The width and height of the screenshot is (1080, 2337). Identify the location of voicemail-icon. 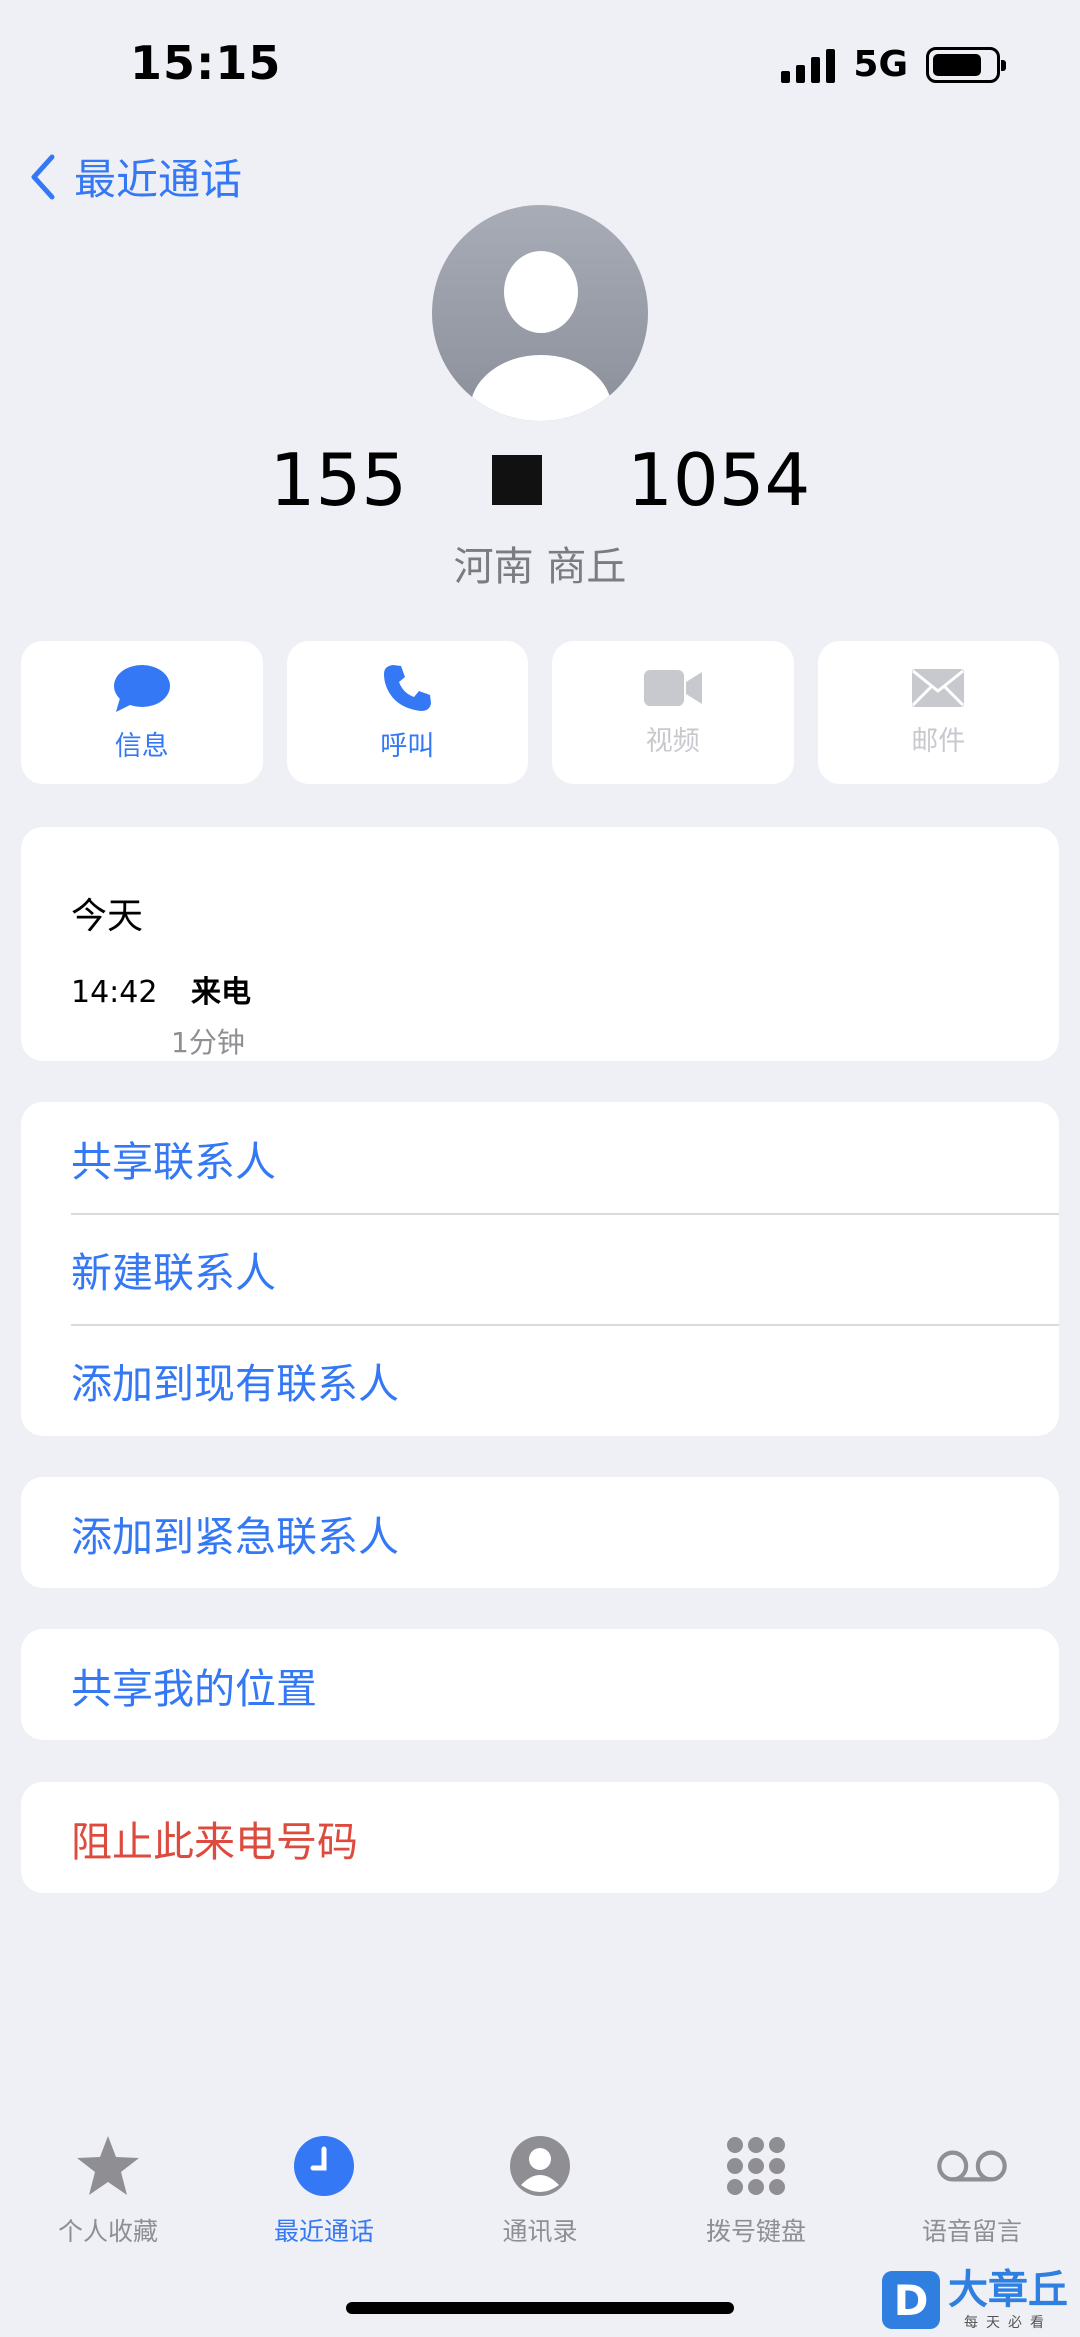
(972, 2166).